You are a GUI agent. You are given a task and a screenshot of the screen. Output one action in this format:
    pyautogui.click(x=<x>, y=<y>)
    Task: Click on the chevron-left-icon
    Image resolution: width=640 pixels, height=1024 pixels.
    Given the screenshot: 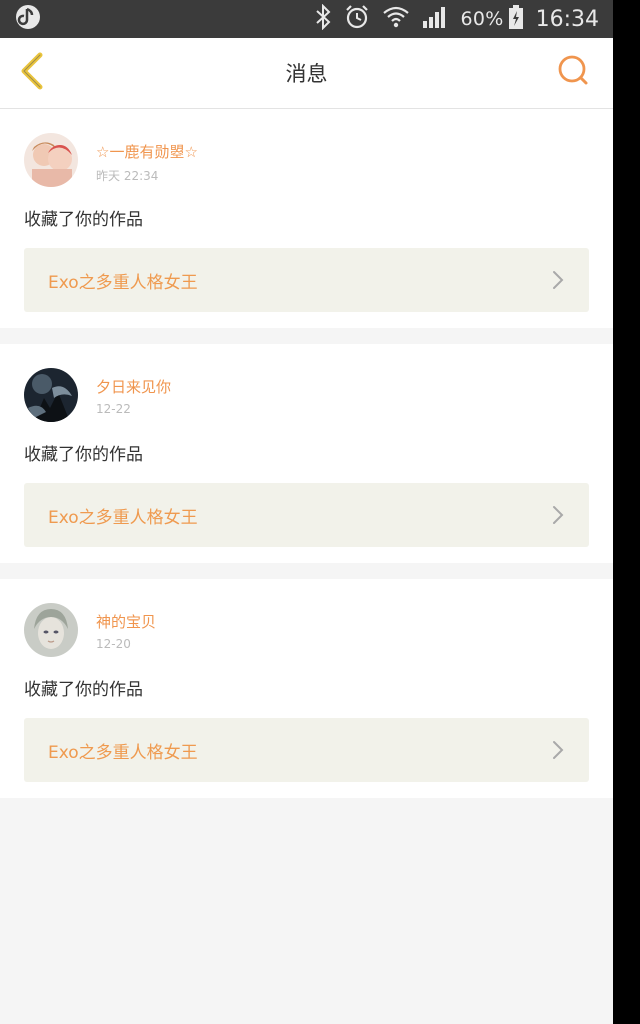 What is the action you would take?
    pyautogui.click(x=32, y=73)
    